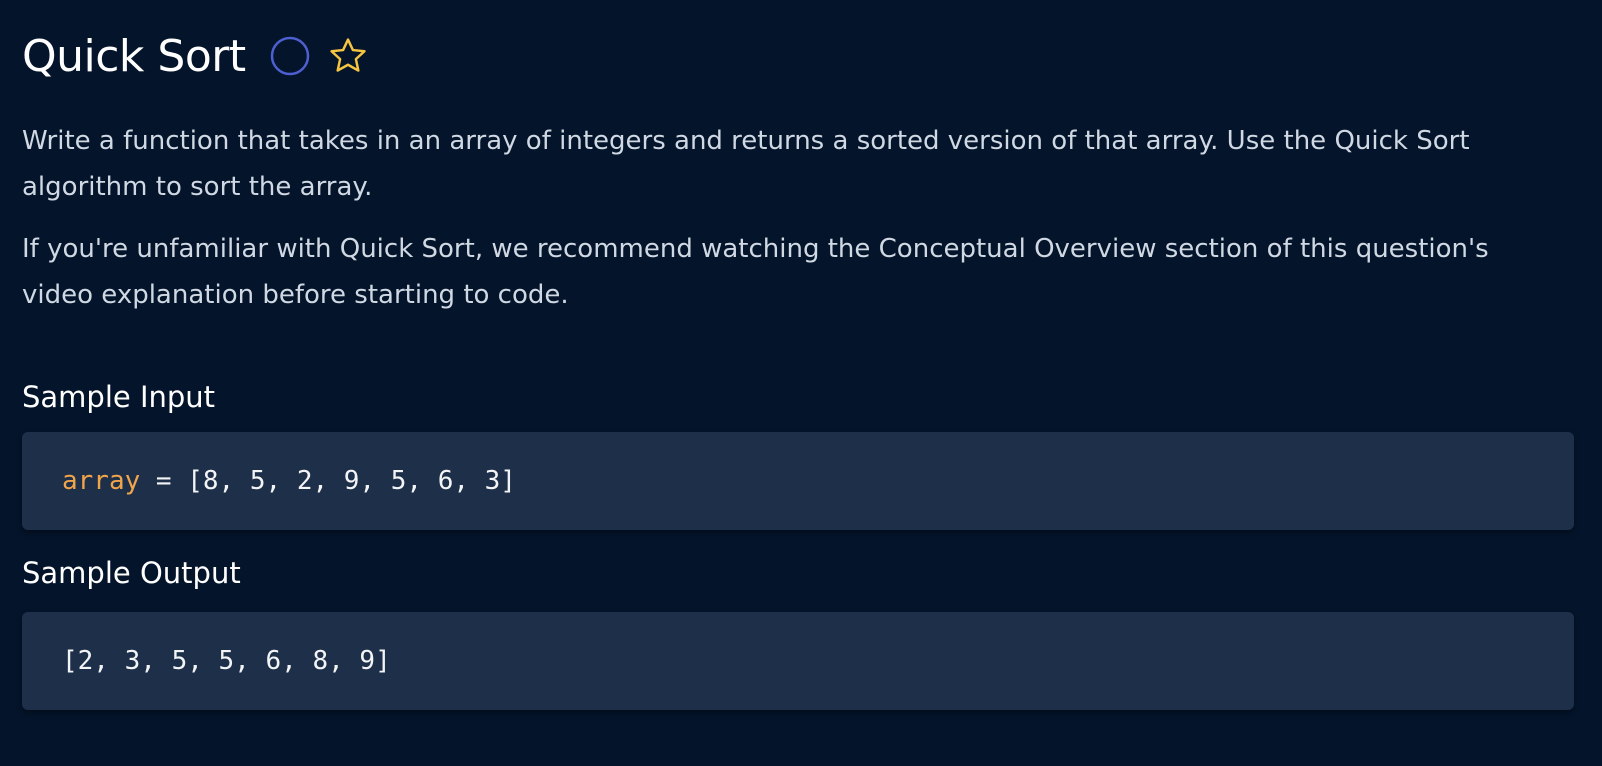  Describe the element at coordinates (798, 481) in the screenshot. I see `sample-input-code-block: array = [8, 5, 2, 9, 5, 6, 3]` at that location.